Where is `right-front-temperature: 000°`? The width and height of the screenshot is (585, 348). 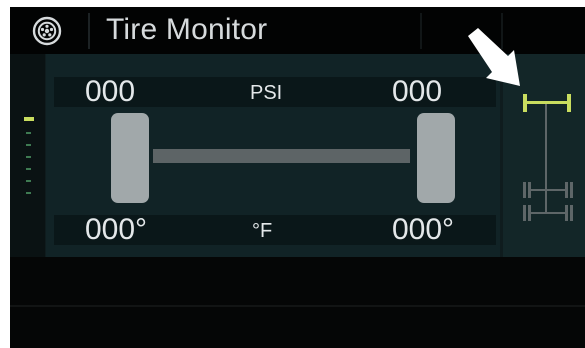
right-front-temperature: 000° is located at coordinates (423, 229).